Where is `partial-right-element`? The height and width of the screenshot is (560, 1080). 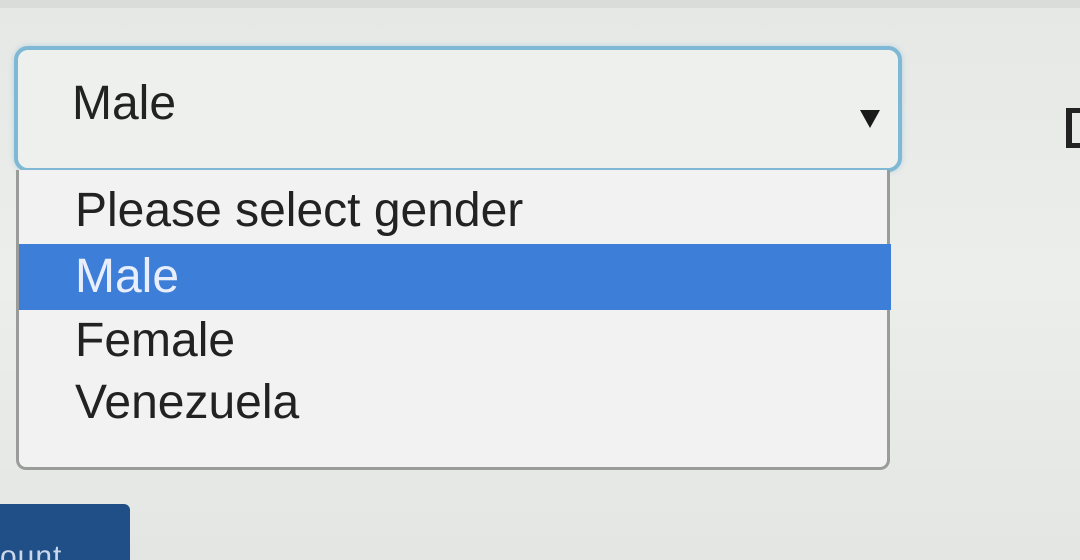 partial-right-element is located at coordinates (1073, 128).